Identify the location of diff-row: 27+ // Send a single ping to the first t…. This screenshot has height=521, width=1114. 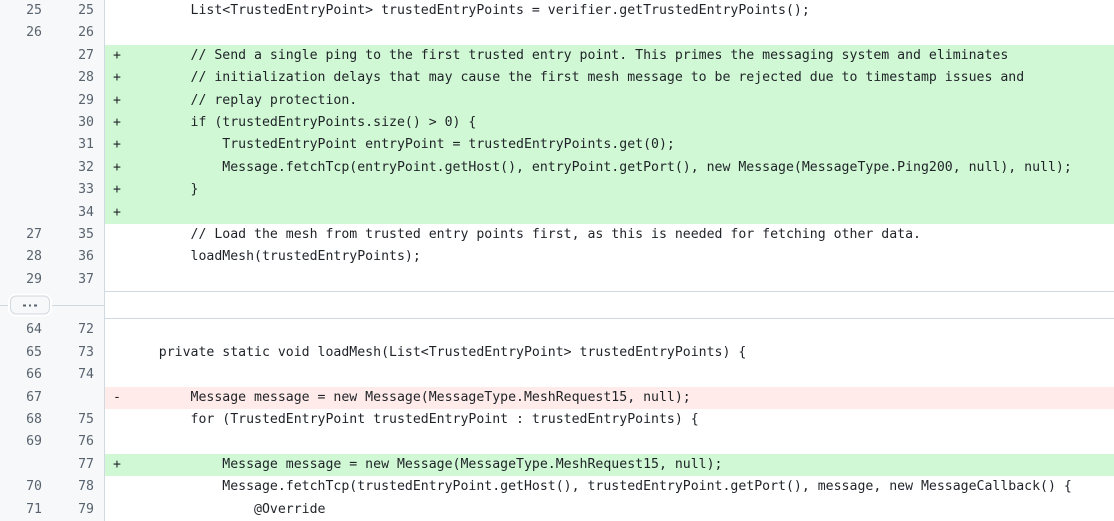
(557, 56).